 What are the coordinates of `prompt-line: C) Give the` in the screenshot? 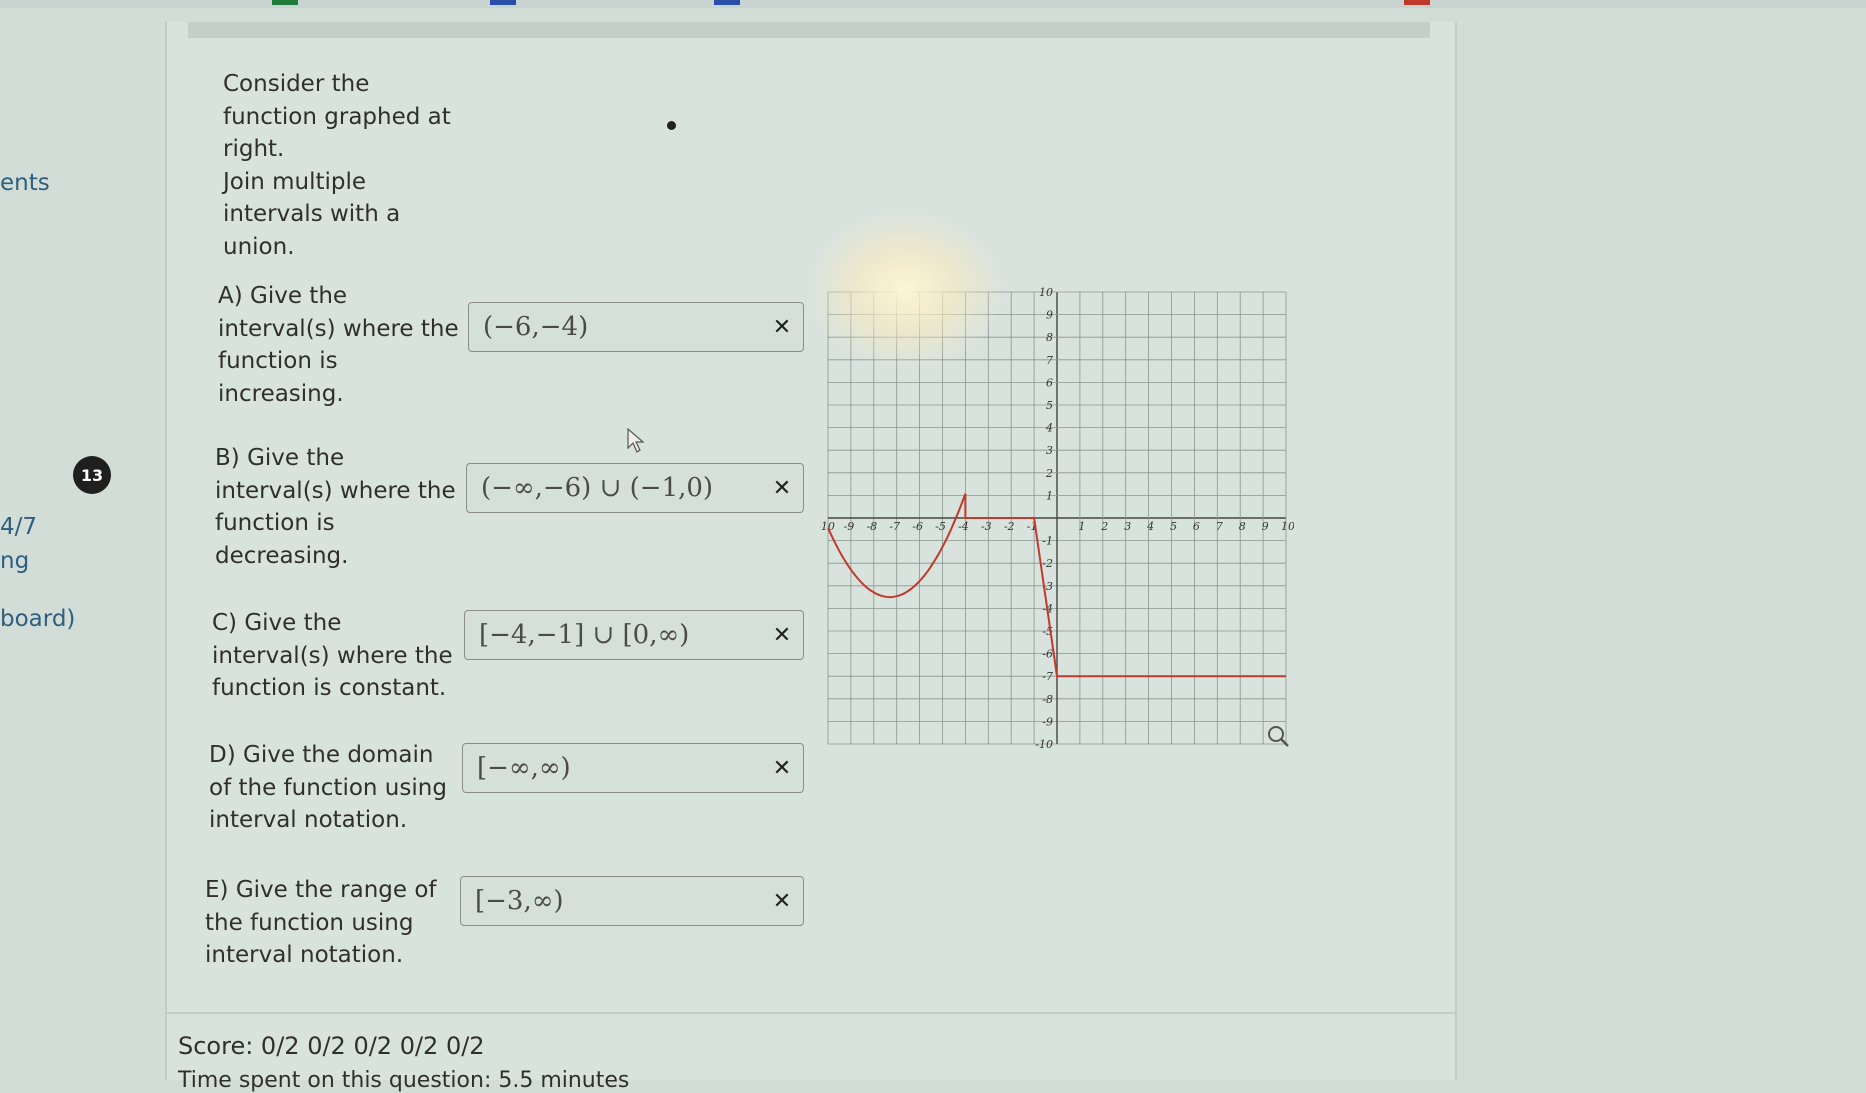 It's located at (277, 623).